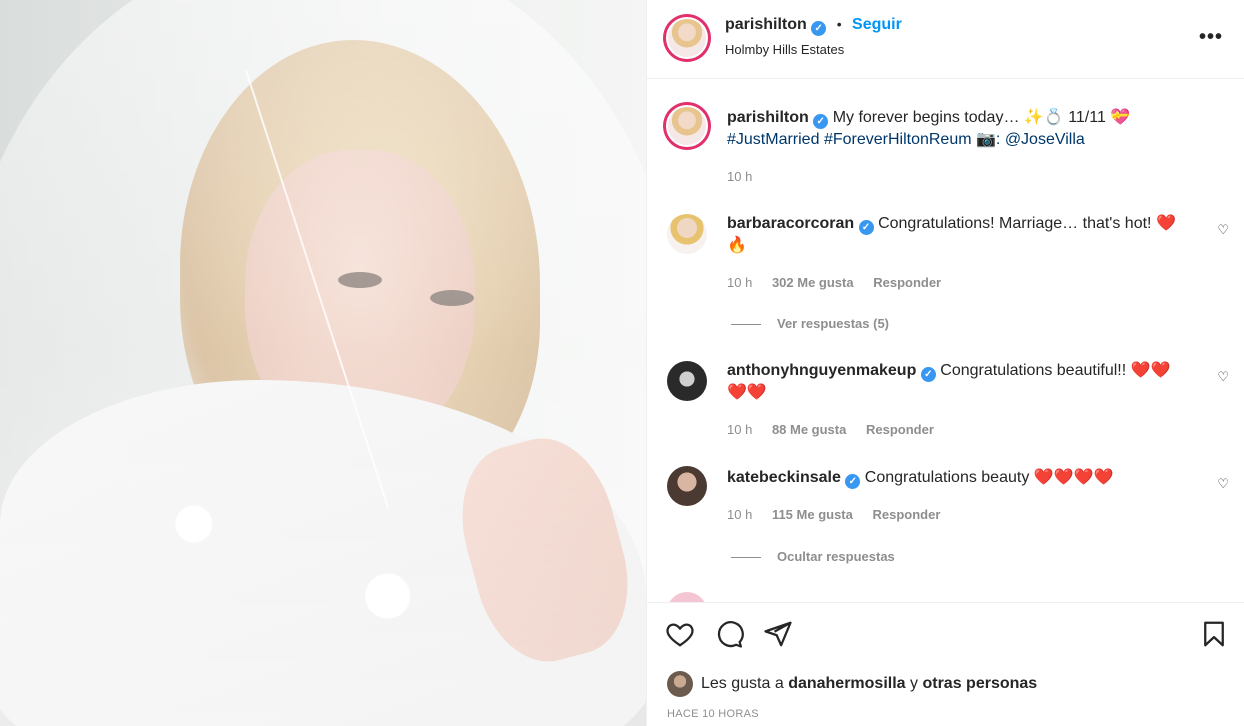 This screenshot has width=1244, height=726. What do you see at coordinates (773, 139) in the screenshot?
I see `hashtag-justmarried: #JustMarried` at bounding box center [773, 139].